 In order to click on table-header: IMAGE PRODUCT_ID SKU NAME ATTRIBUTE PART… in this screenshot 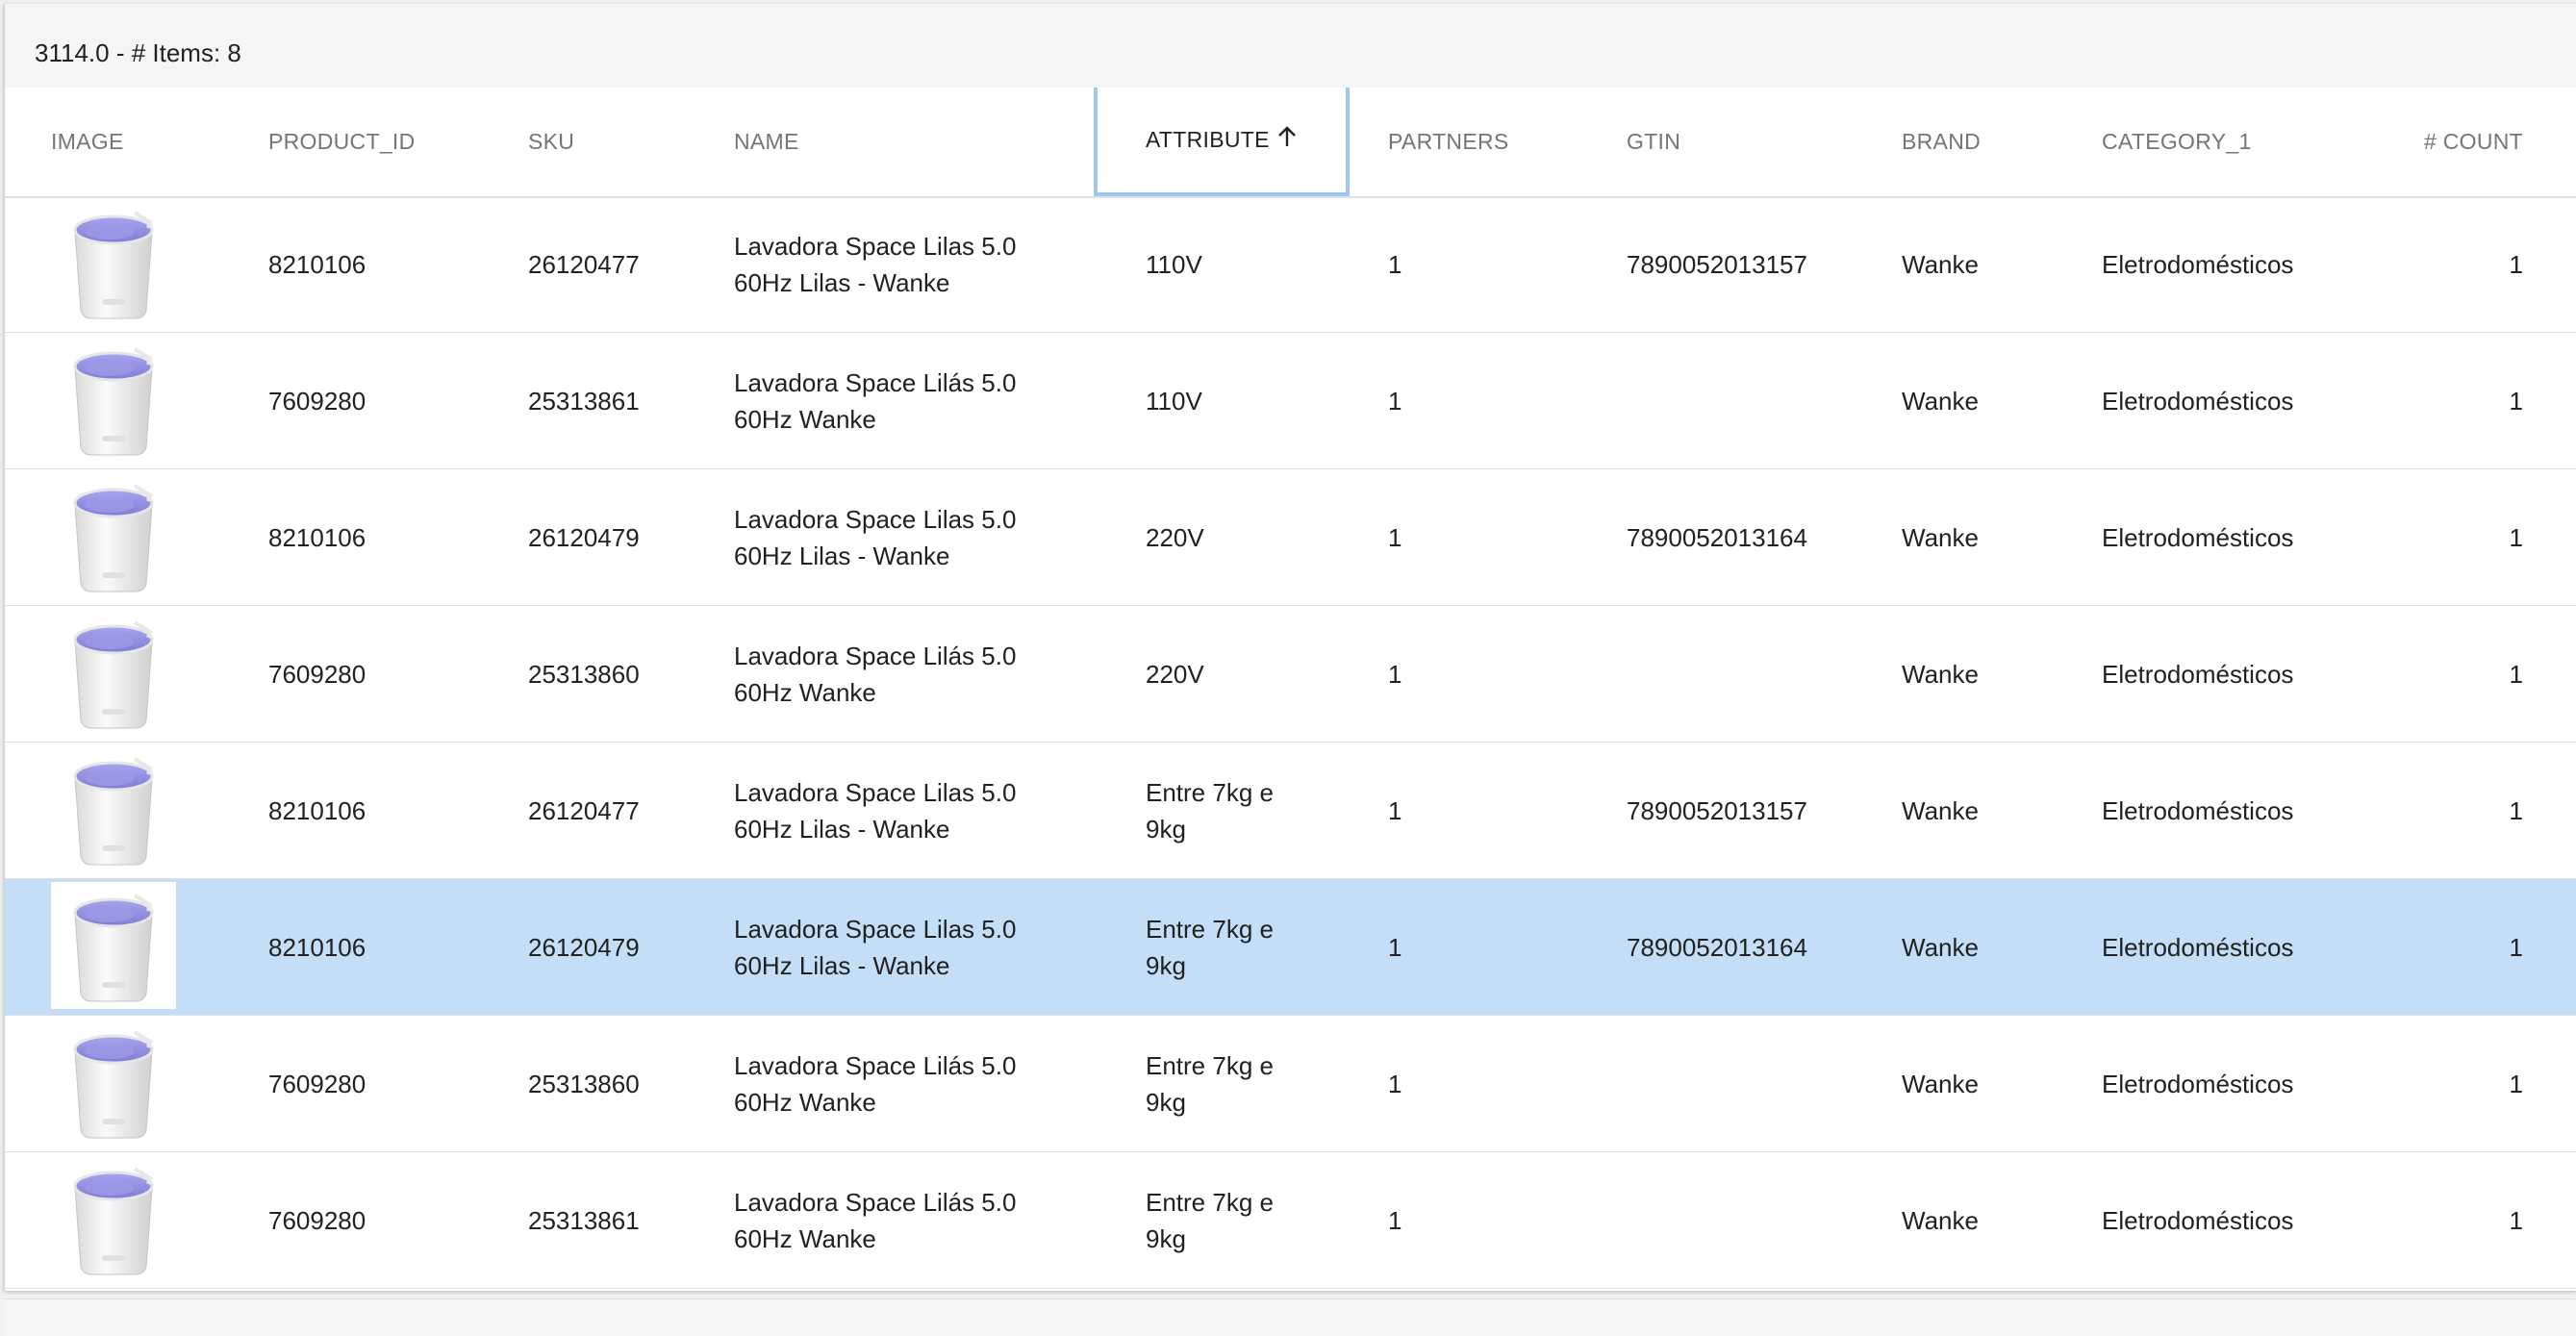, I will do `click(1291, 143)`.